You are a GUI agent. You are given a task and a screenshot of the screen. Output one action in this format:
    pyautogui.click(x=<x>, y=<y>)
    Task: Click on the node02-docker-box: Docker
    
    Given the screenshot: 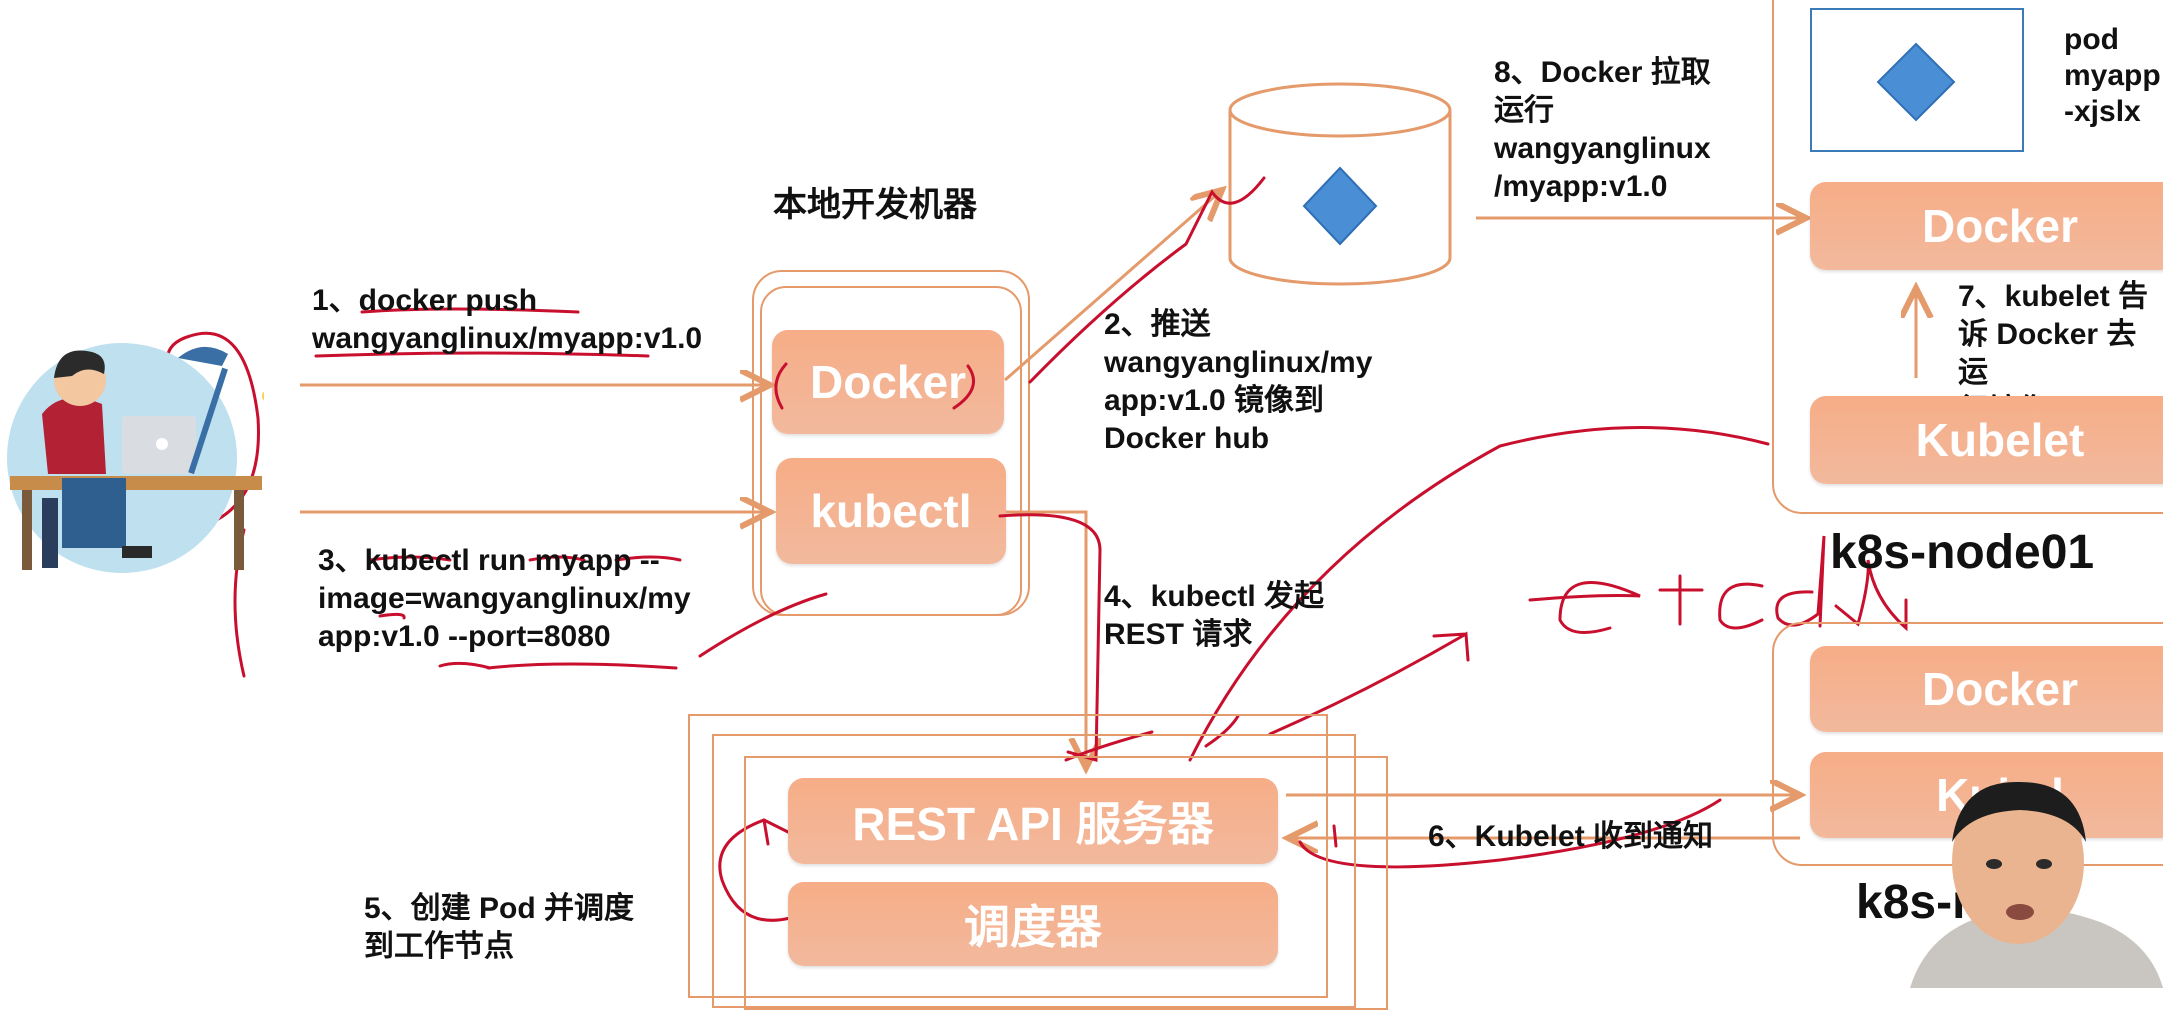 What is the action you would take?
    pyautogui.click(x=1986, y=689)
    